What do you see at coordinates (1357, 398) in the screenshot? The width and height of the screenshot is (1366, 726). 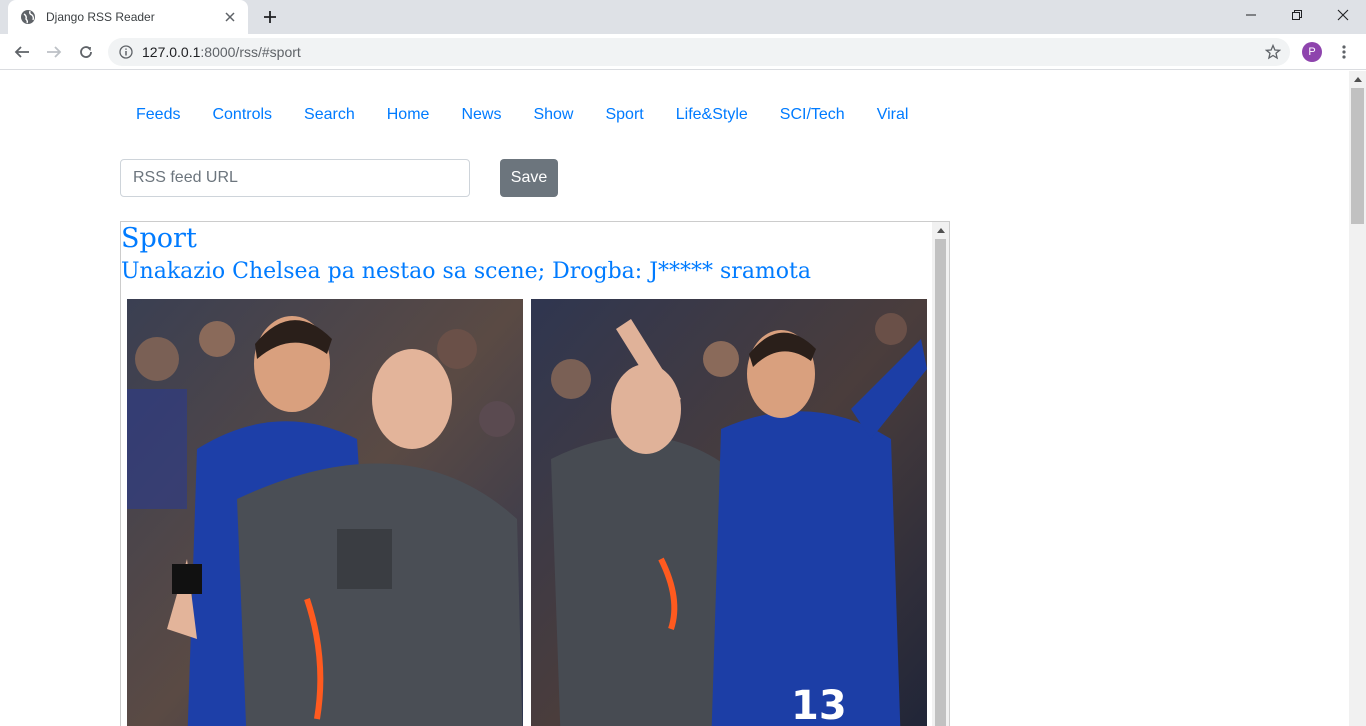 I see `page-scrollbar` at bounding box center [1357, 398].